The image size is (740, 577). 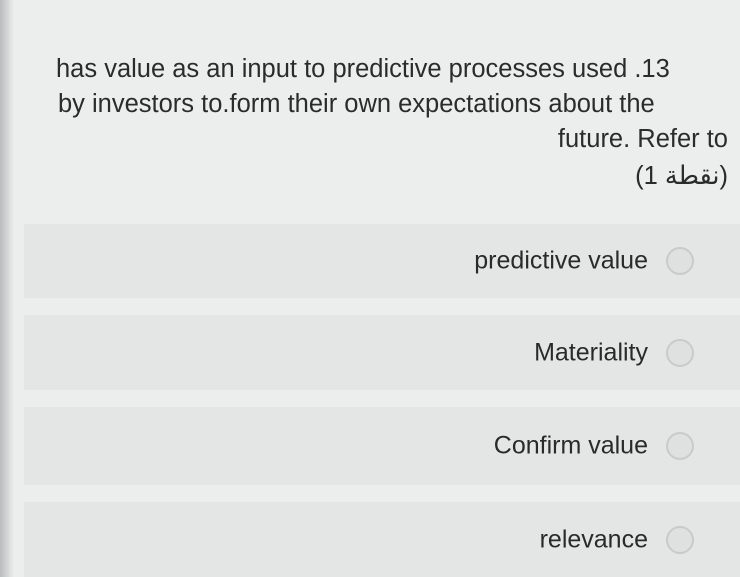 What do you see at coordinates (570, 445) in the screenshot?
I see `option-label: Confirm value` at bounding box center [570, 445].